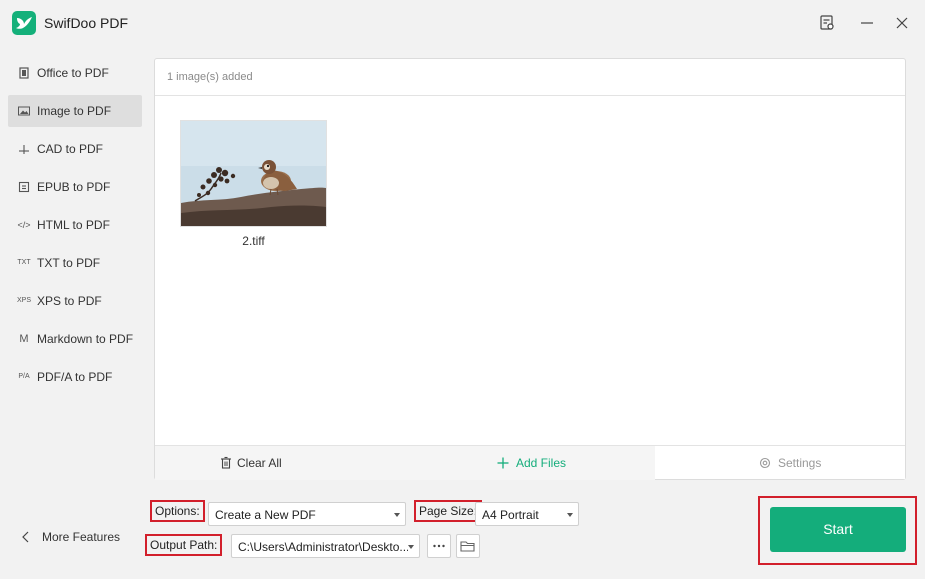 The image size is (925, 579). I want to click on page-size-select: A4 Portrait, so click(527, 514).